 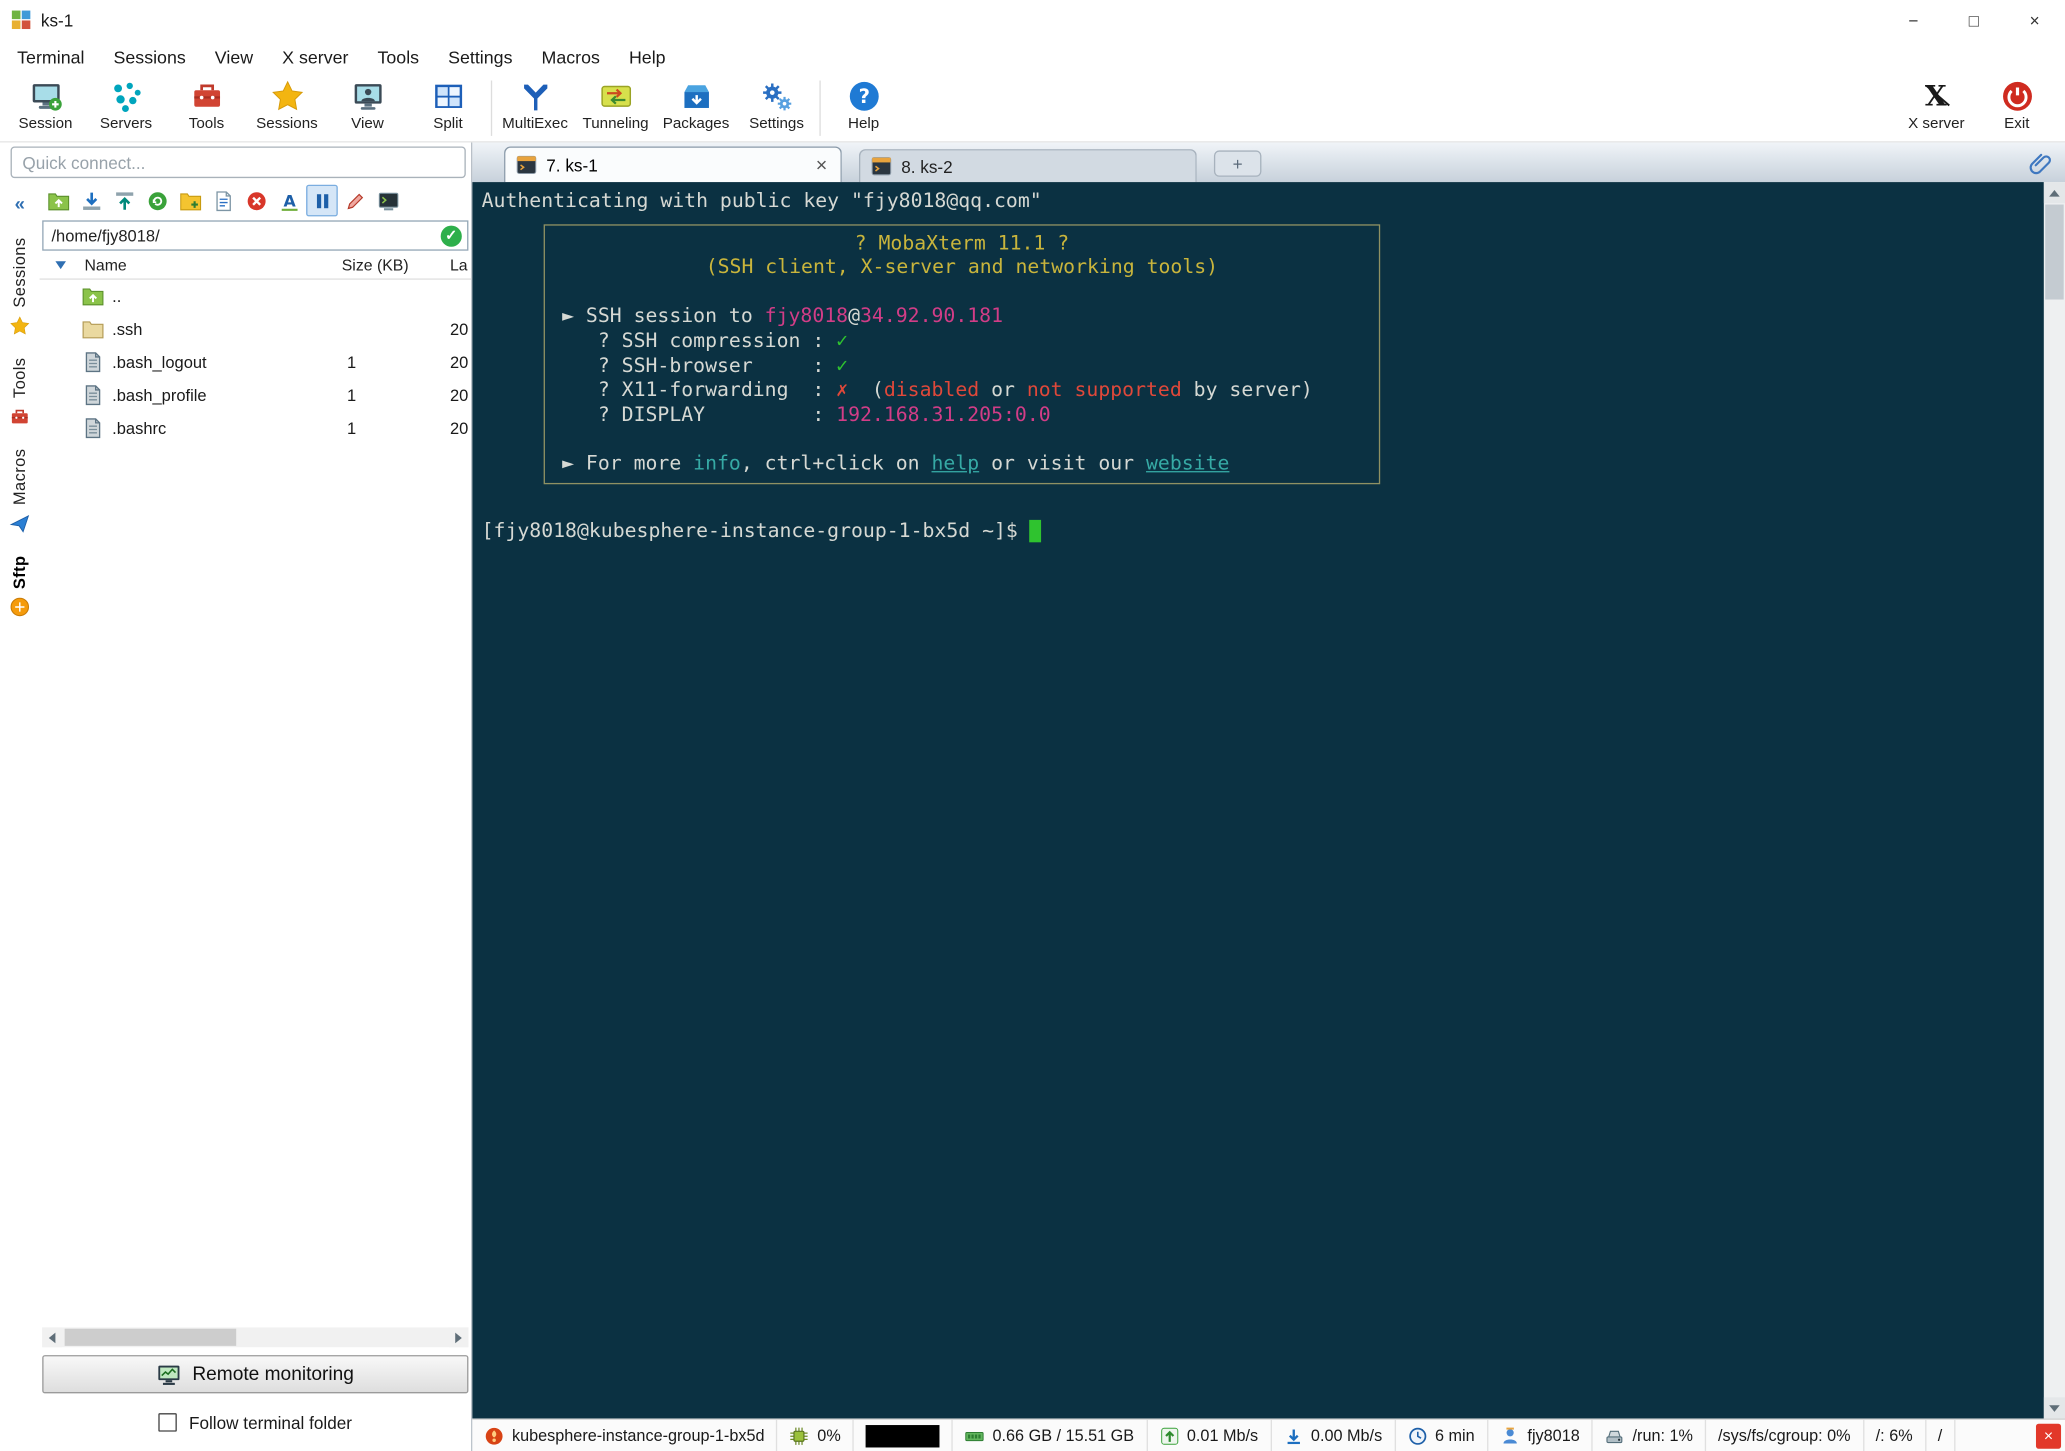 What do you see at coordinates (159, 362) in the screenshot?
I see `file-name: .bash_logout` at bounding box center [159, 362].